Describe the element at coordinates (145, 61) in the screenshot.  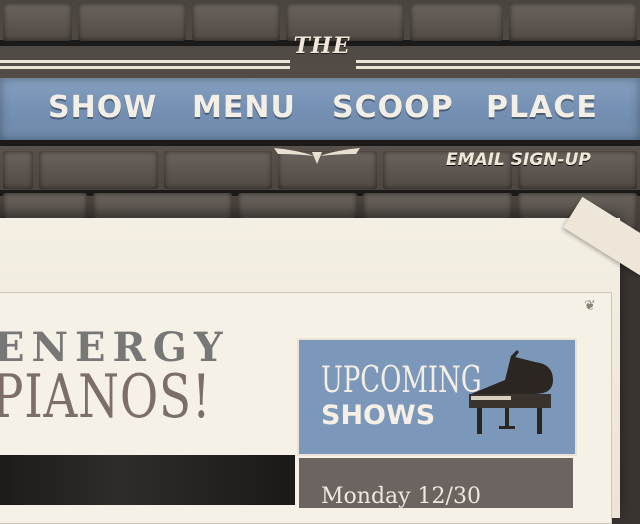
I see `header-rule-left` at that location.